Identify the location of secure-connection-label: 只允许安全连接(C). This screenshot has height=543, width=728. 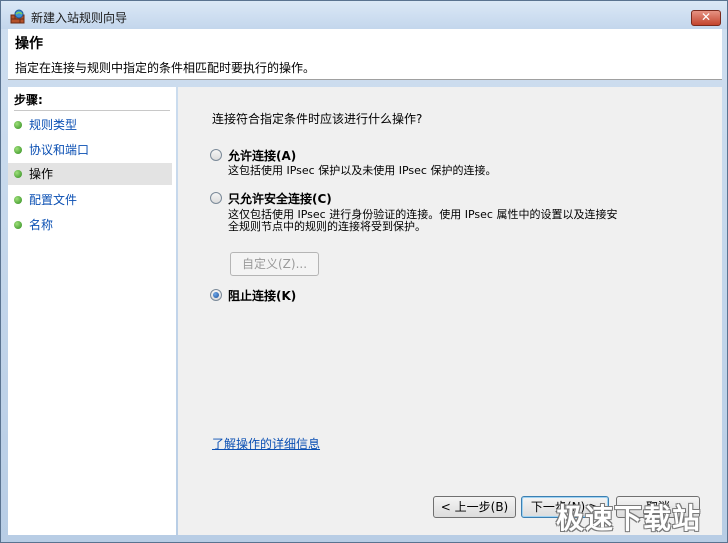
(280, 198).